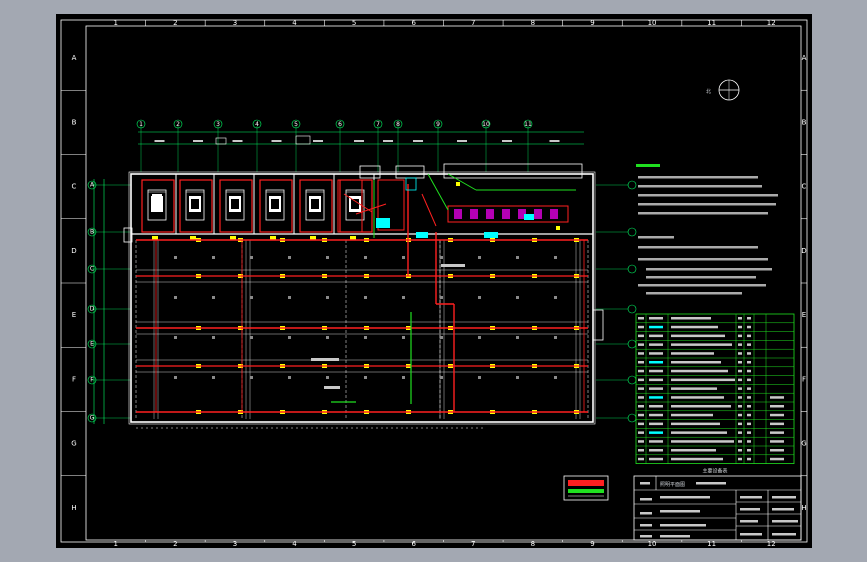 The width and height of the screenshot is (867, 562). What do you see at coordinates (74, 122) in the screenshot?
I see `zone-row-left-B: B` at bounding box center [74, 122].